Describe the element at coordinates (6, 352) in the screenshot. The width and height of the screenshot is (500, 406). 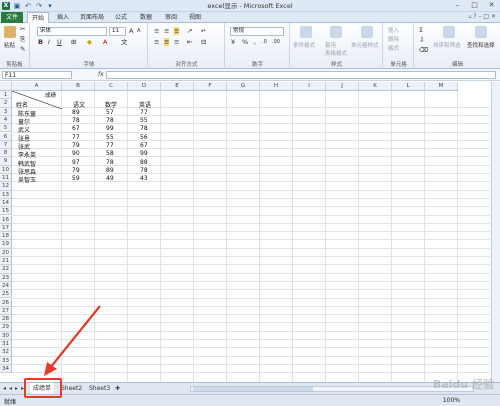
I see `row-header: 32` at that location.